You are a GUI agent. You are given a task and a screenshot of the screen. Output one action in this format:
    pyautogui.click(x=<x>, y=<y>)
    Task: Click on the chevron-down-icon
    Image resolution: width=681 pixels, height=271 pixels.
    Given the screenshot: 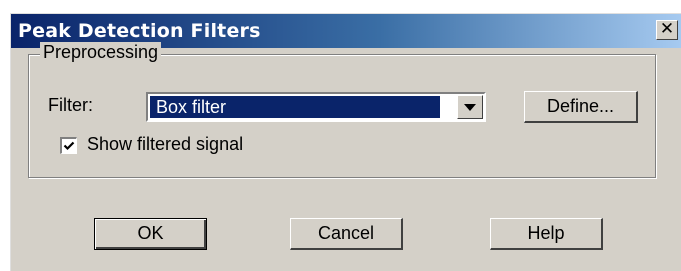 What is the action you would take?
    pyautogui.click(x=470, y=107)
    